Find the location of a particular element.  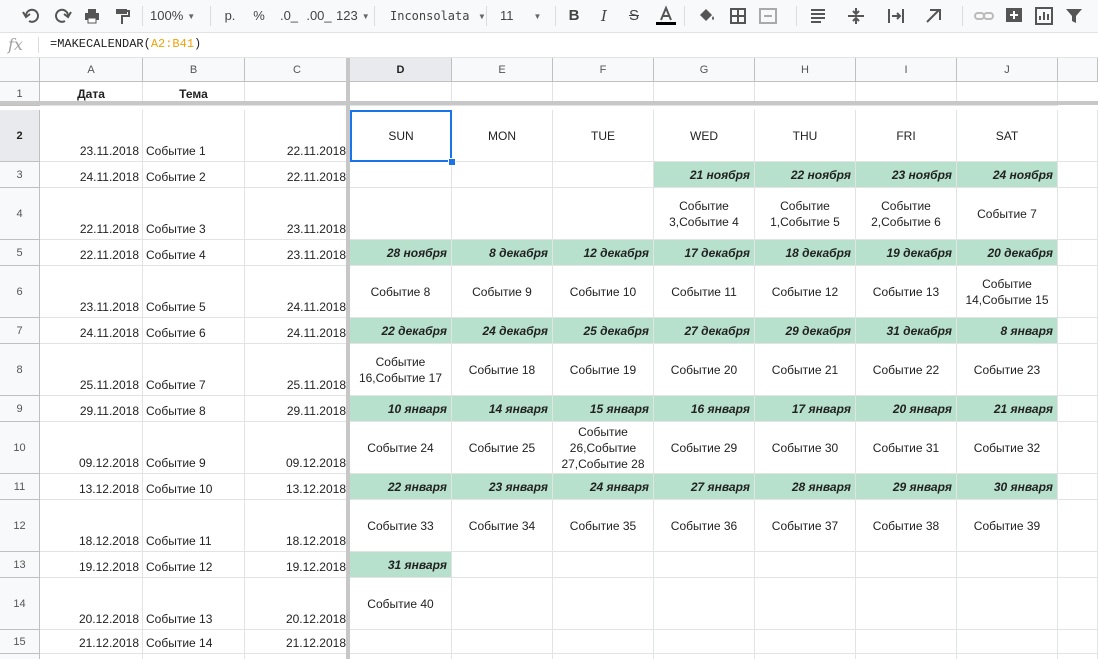

calendar-date-cell: 25 декабря is located at coordinates (603, 331).